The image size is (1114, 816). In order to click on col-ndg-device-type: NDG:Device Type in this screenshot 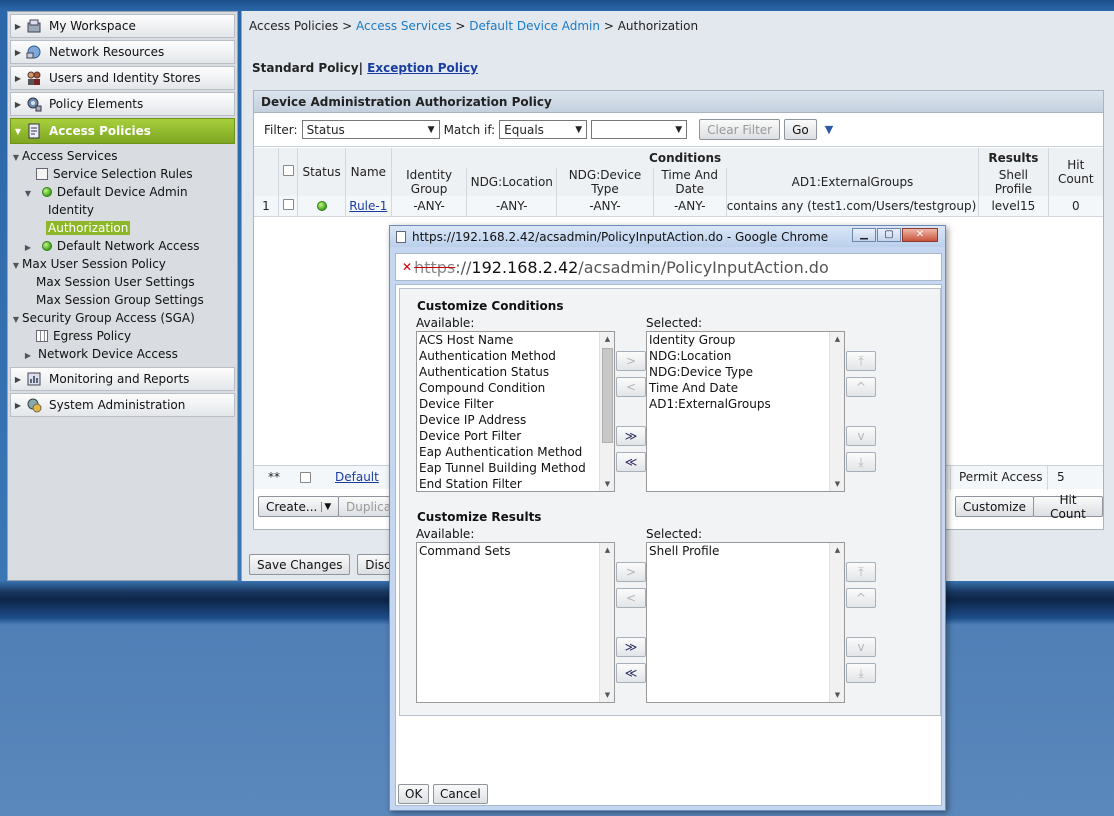, I will do `click(605, 182)`.